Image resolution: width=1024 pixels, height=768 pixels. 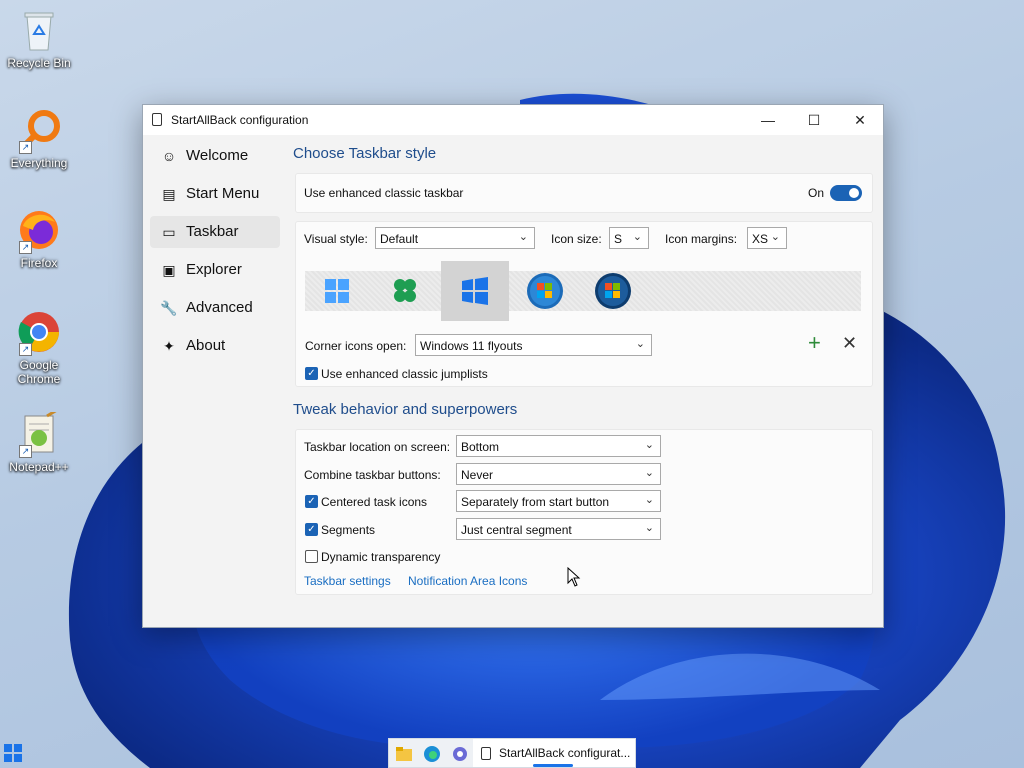 I want to click on sidebar-item-taskbar: ▭ Taskbar, so click(x=215, y=232).